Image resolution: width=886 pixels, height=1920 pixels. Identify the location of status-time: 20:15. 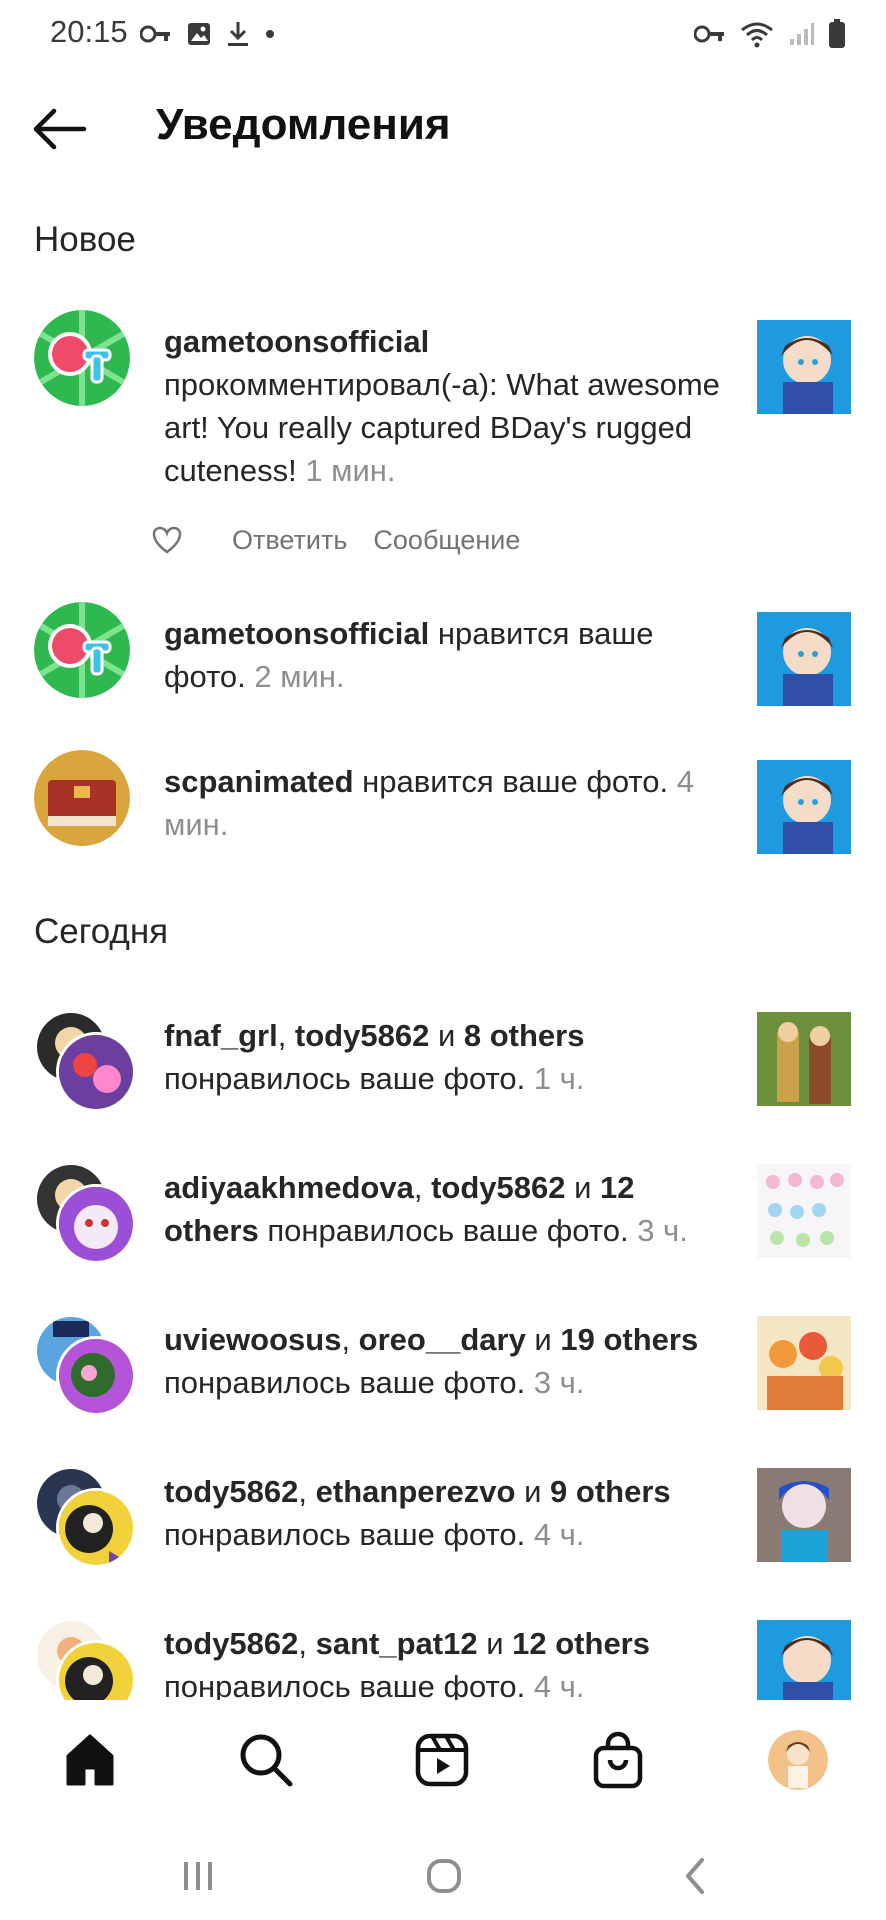
(89, 31).